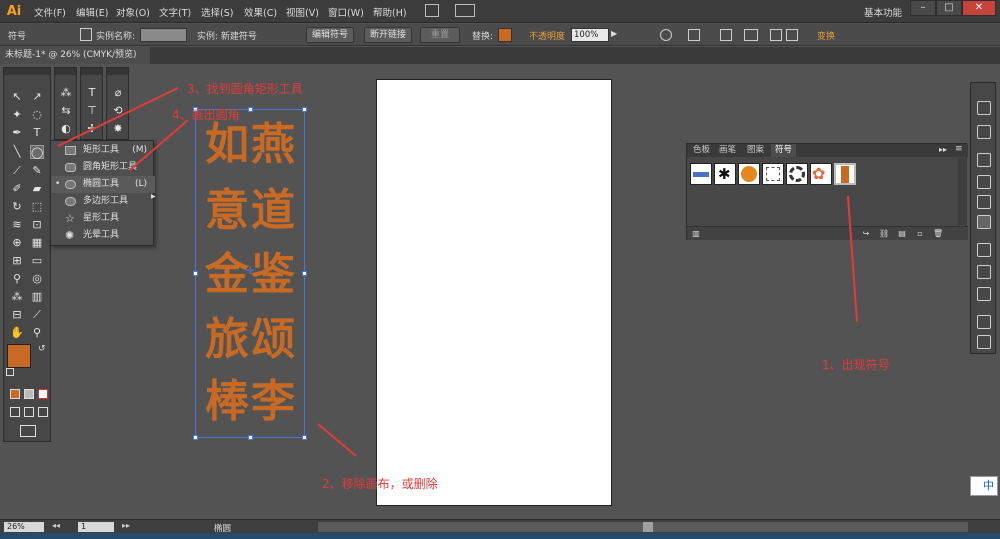 This screenshot has width=1000, height=539. Describe the element at coordinates (17, 243) in the screenshot. I see `shape-builder-icon: ⊕` at that location.